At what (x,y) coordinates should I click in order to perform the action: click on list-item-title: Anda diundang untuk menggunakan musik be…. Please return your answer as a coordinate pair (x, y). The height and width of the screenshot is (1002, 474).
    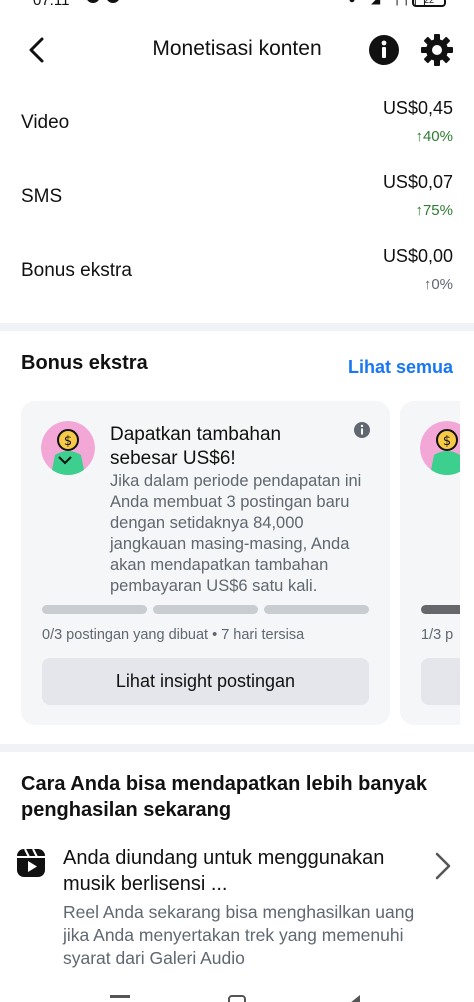
    Looking at the image, I should click on (224, 871).